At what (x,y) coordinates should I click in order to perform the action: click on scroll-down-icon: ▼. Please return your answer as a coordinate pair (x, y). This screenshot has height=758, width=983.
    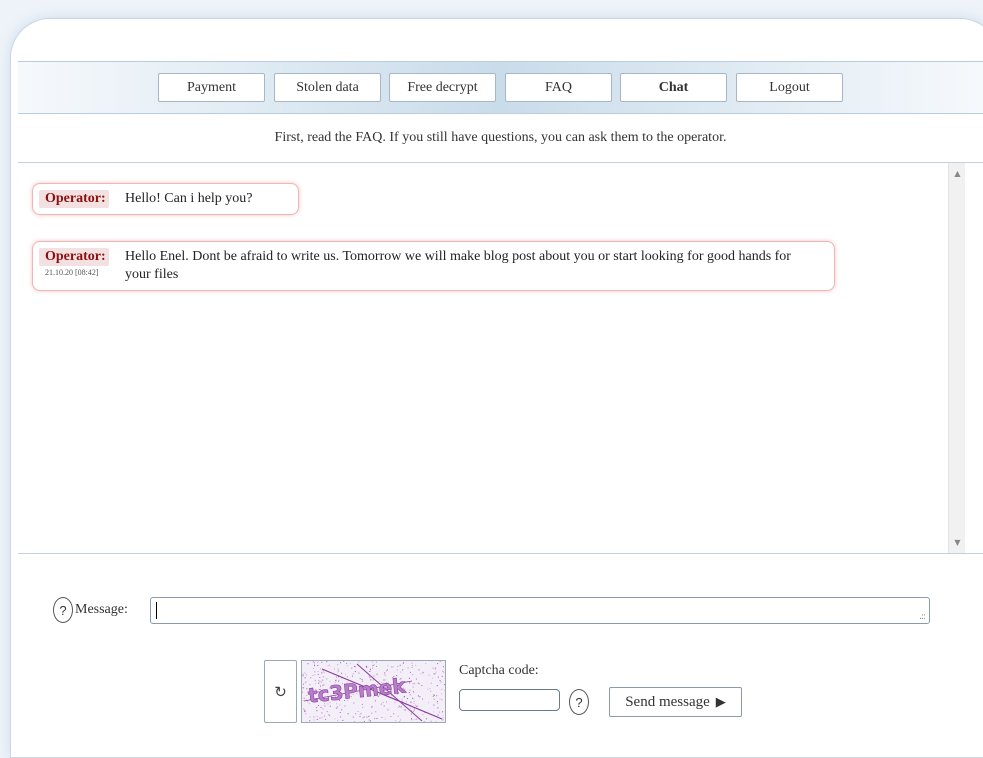
    Looking at the image, I should click on (957, 542).